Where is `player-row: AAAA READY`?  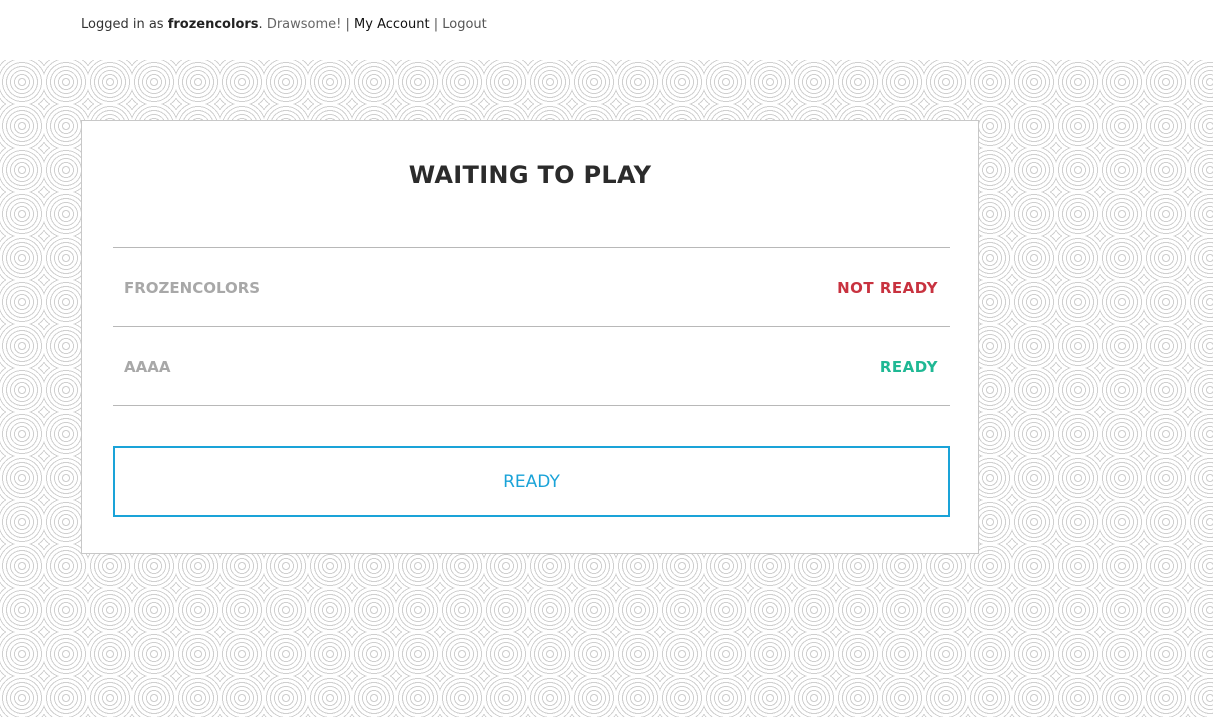 player-row: AAAA READY is located at coordinates (531, 366).